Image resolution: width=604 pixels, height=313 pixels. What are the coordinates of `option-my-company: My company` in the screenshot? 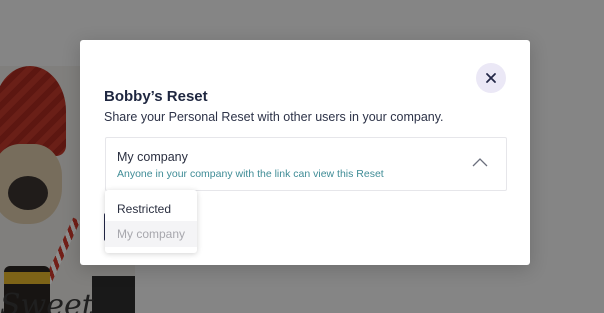 It's located at (151, 234).